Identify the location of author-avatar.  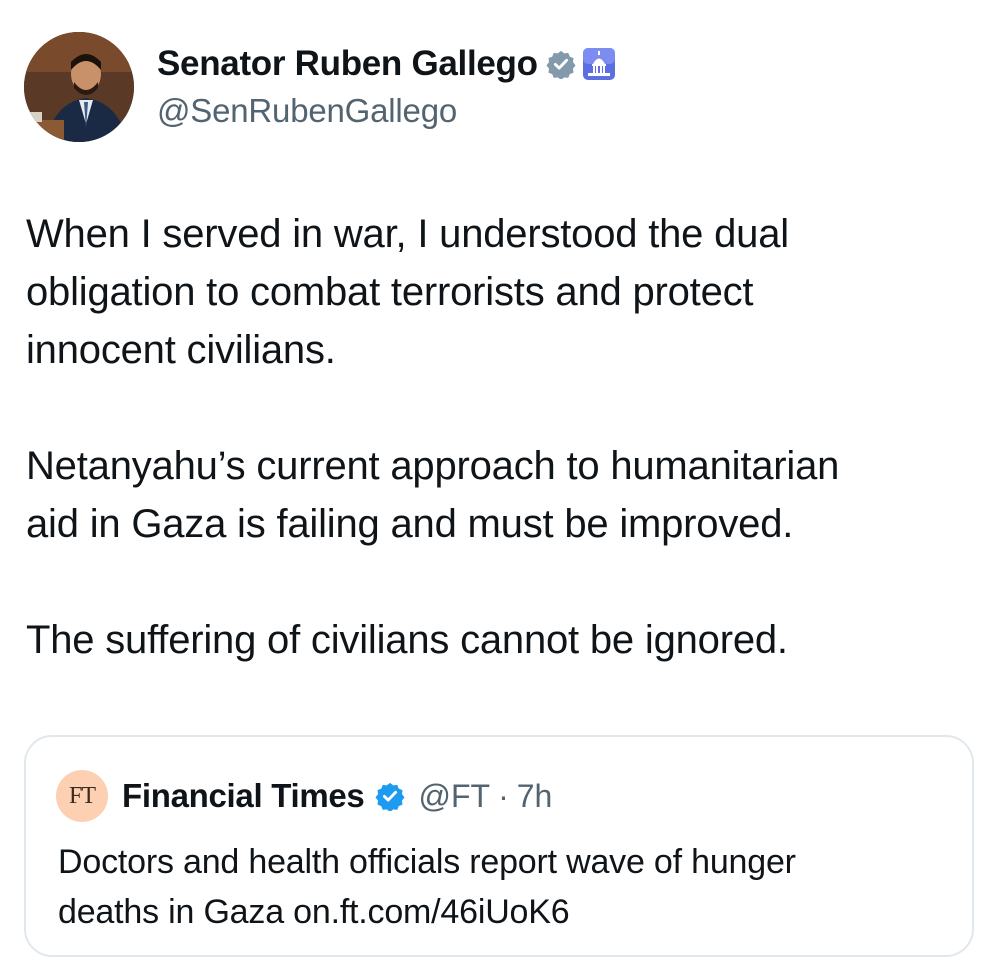
(79, 87).